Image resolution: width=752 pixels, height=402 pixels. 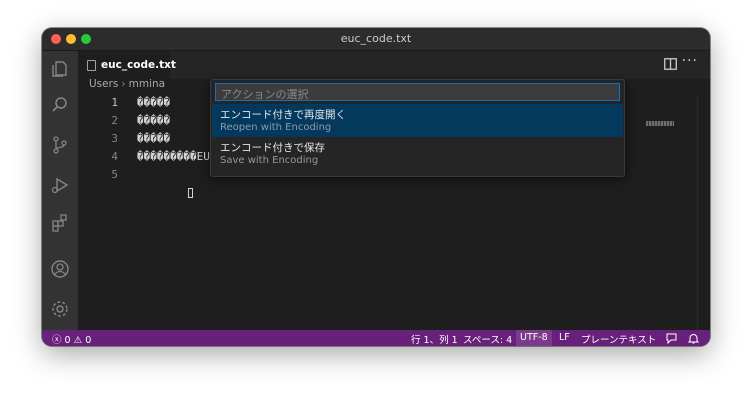 I want to click on account-icon, so click(x=60, y=269).